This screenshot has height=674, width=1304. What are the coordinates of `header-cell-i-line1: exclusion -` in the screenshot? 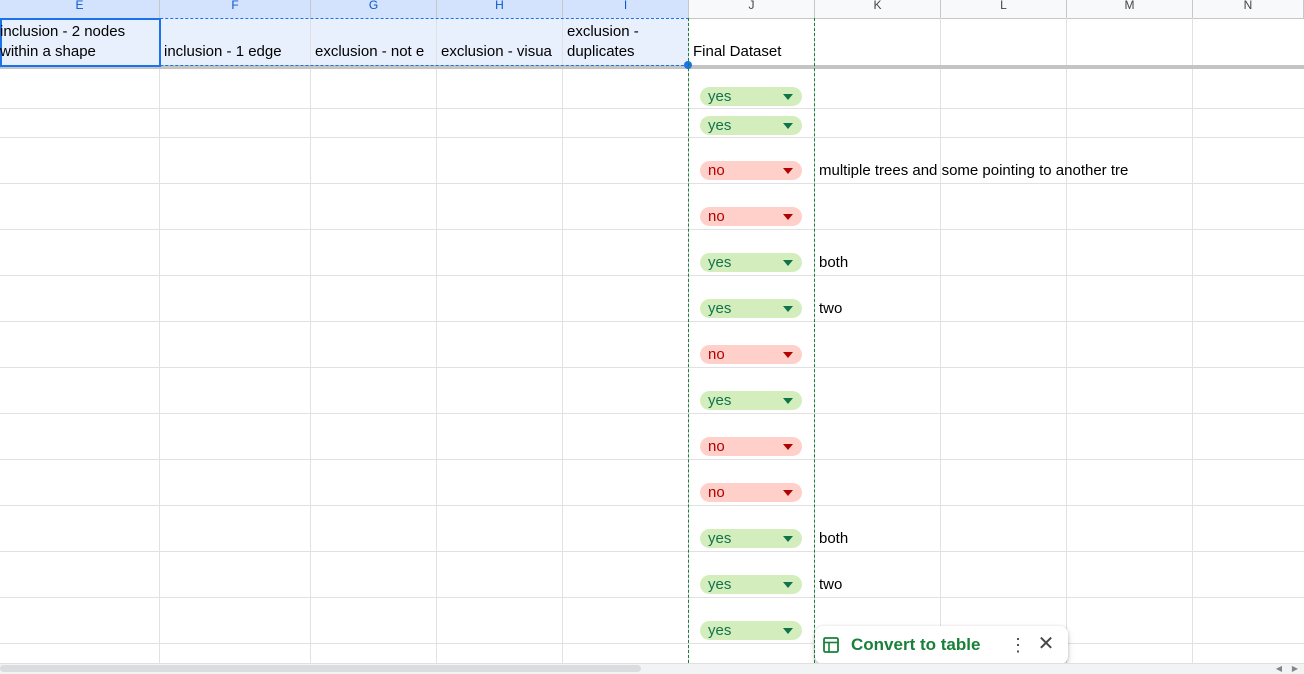 It's located at (603, 31).